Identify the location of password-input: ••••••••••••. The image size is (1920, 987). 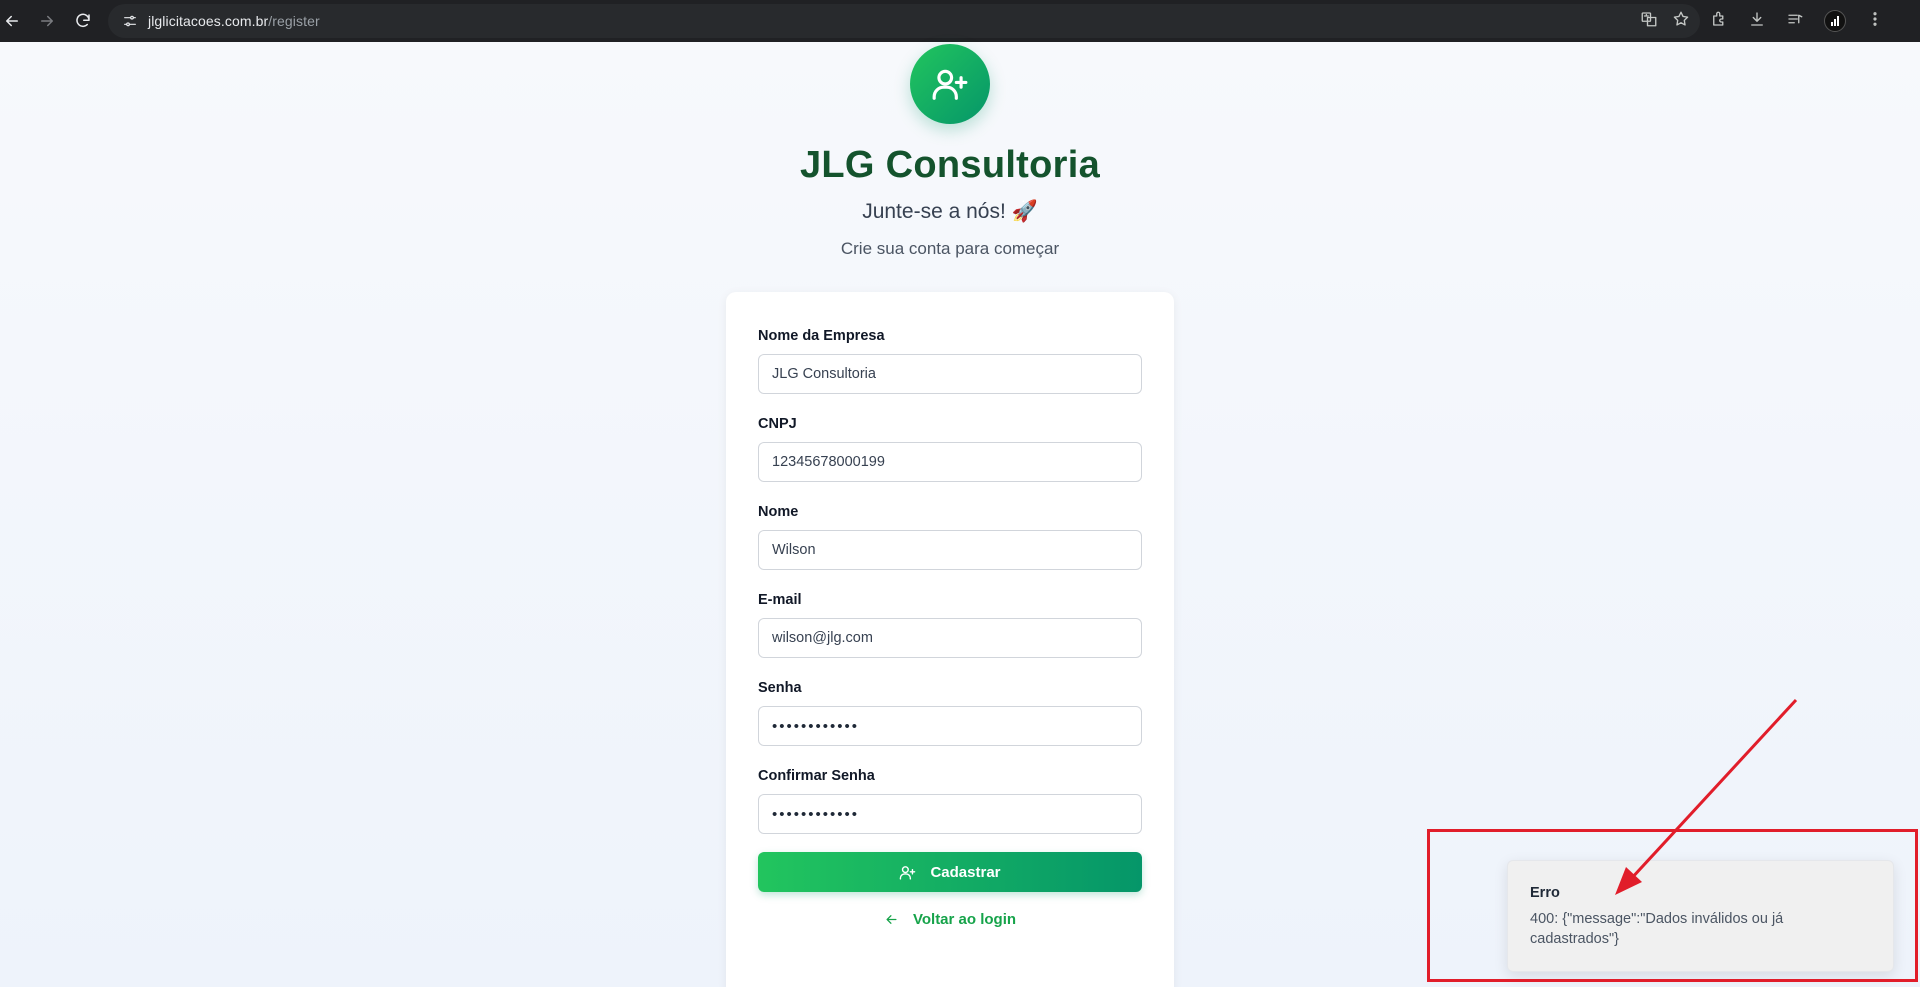
(950, 726).